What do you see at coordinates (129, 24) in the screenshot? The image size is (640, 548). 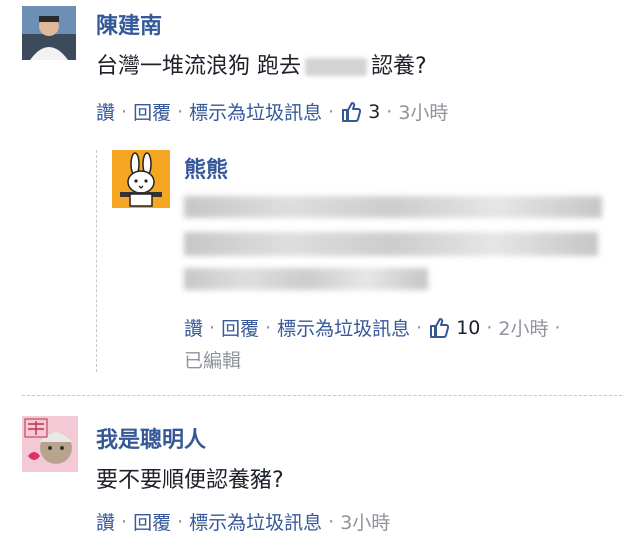 I see `commenter-name: 陳建南` at bounding box center [129, 24].